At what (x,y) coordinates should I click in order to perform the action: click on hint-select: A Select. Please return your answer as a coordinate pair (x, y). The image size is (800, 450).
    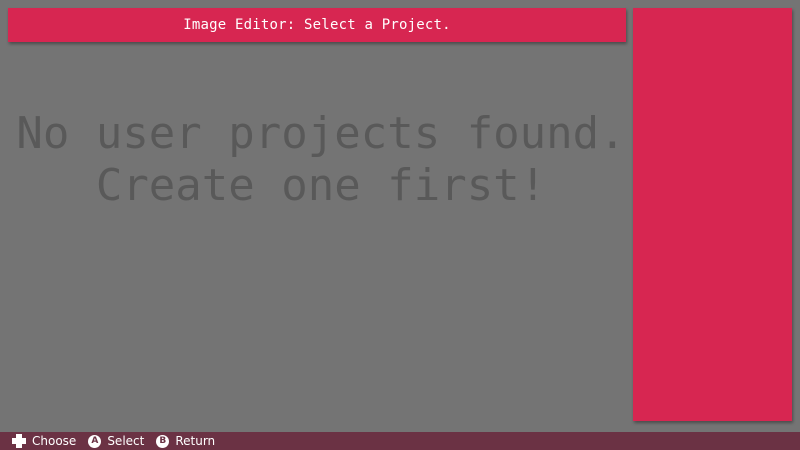
    Looking at the image, I should click on (116, 441).